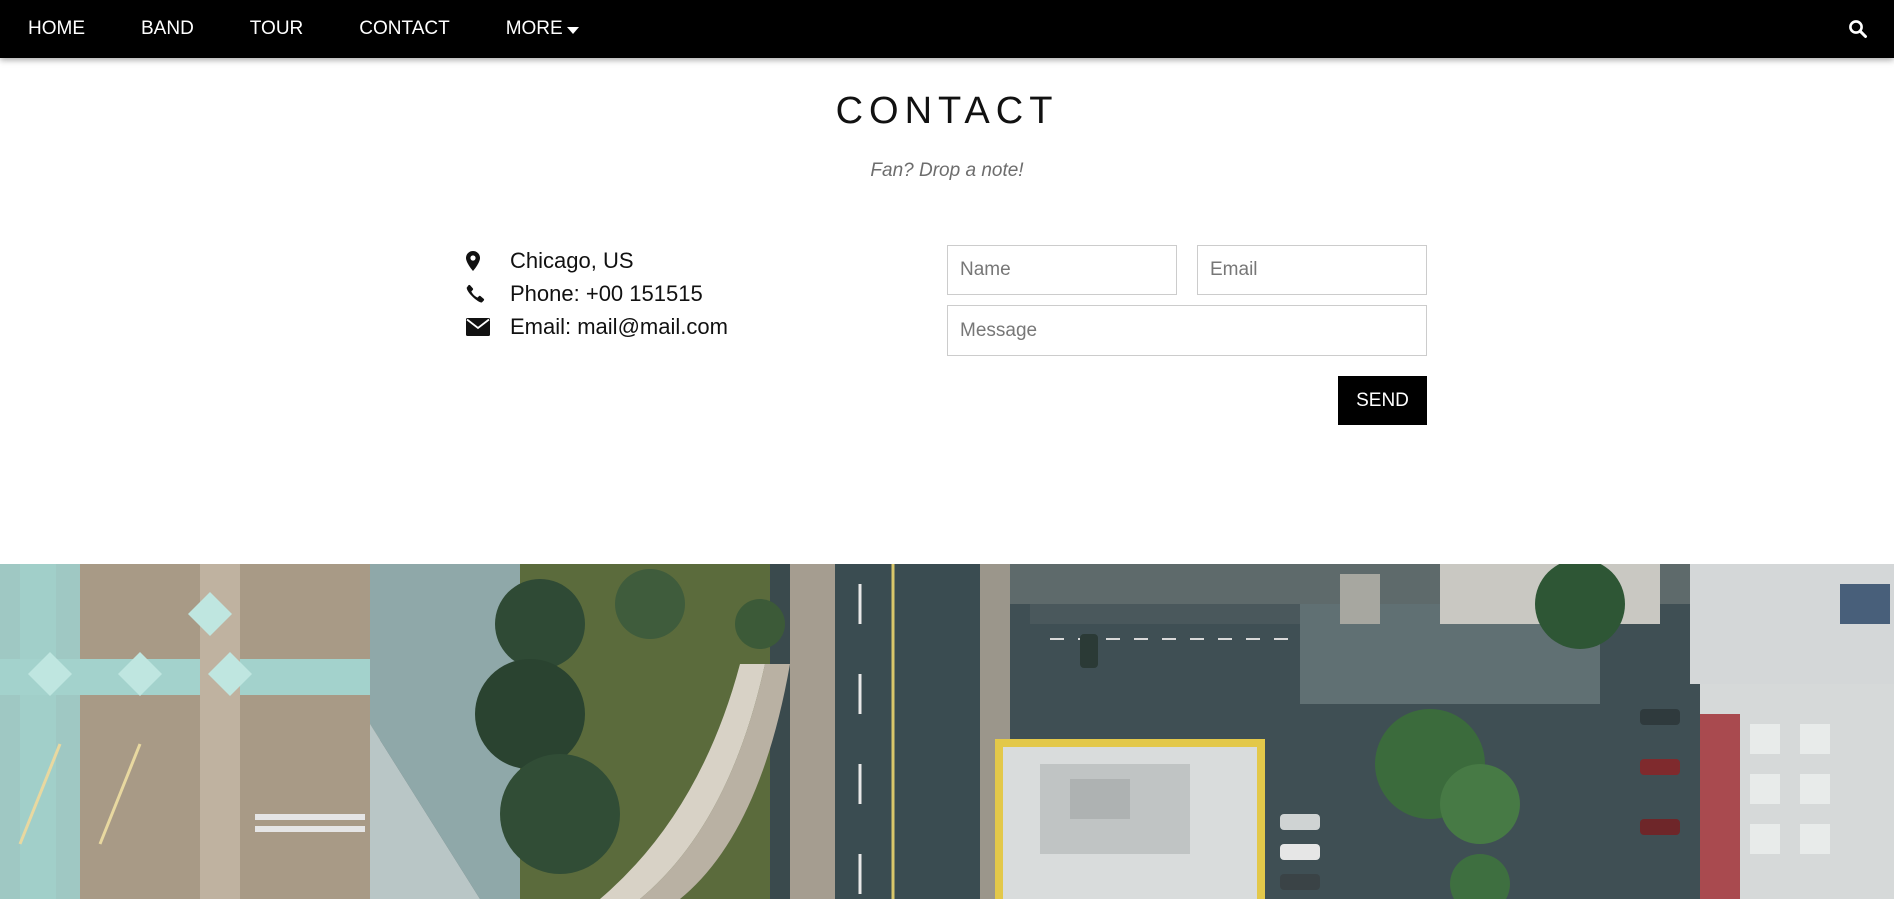 The width and height of the screenshot is (1894, 899). What do you see at coordinates (1187, 330) in the screenshot?
I see `message-input` at bounding box center [1187, 330].